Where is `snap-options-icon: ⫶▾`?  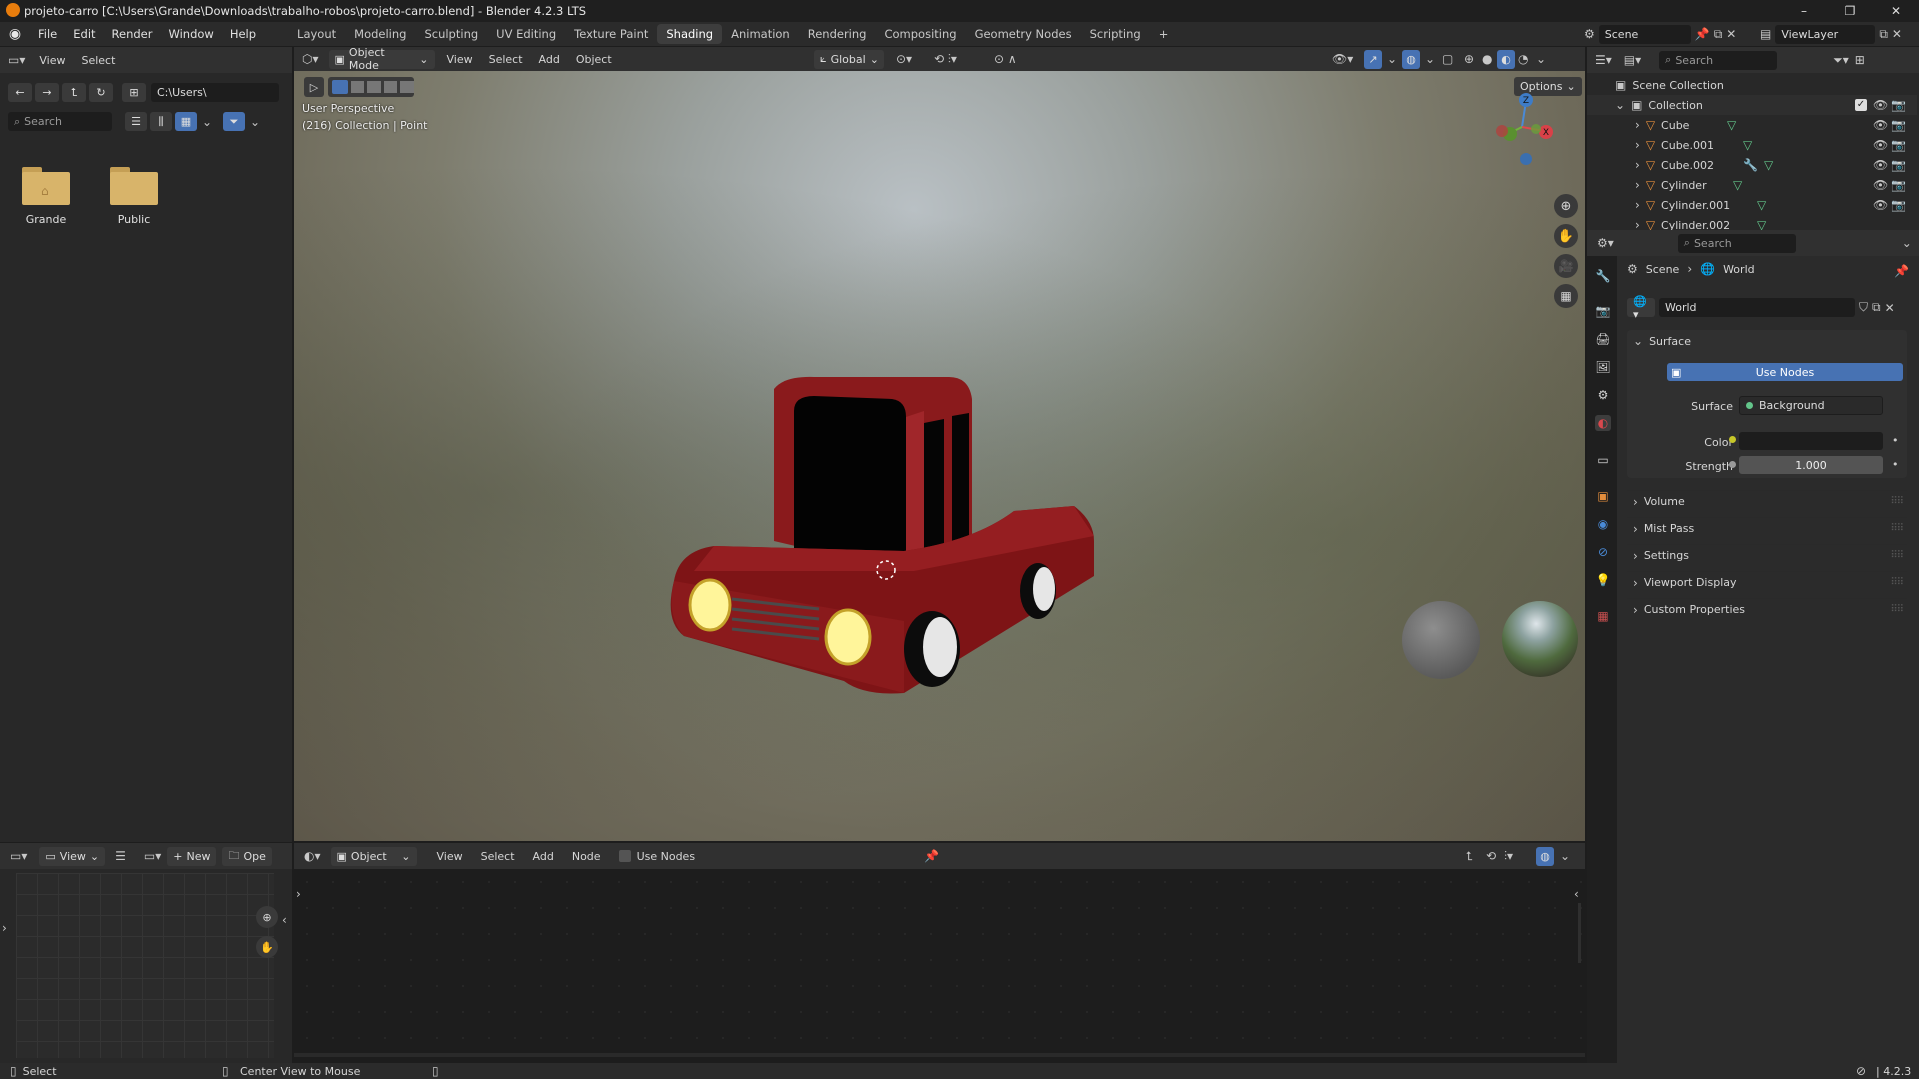
snap-options-icon: ⫶▾ is located at coordinates (1508, 856).